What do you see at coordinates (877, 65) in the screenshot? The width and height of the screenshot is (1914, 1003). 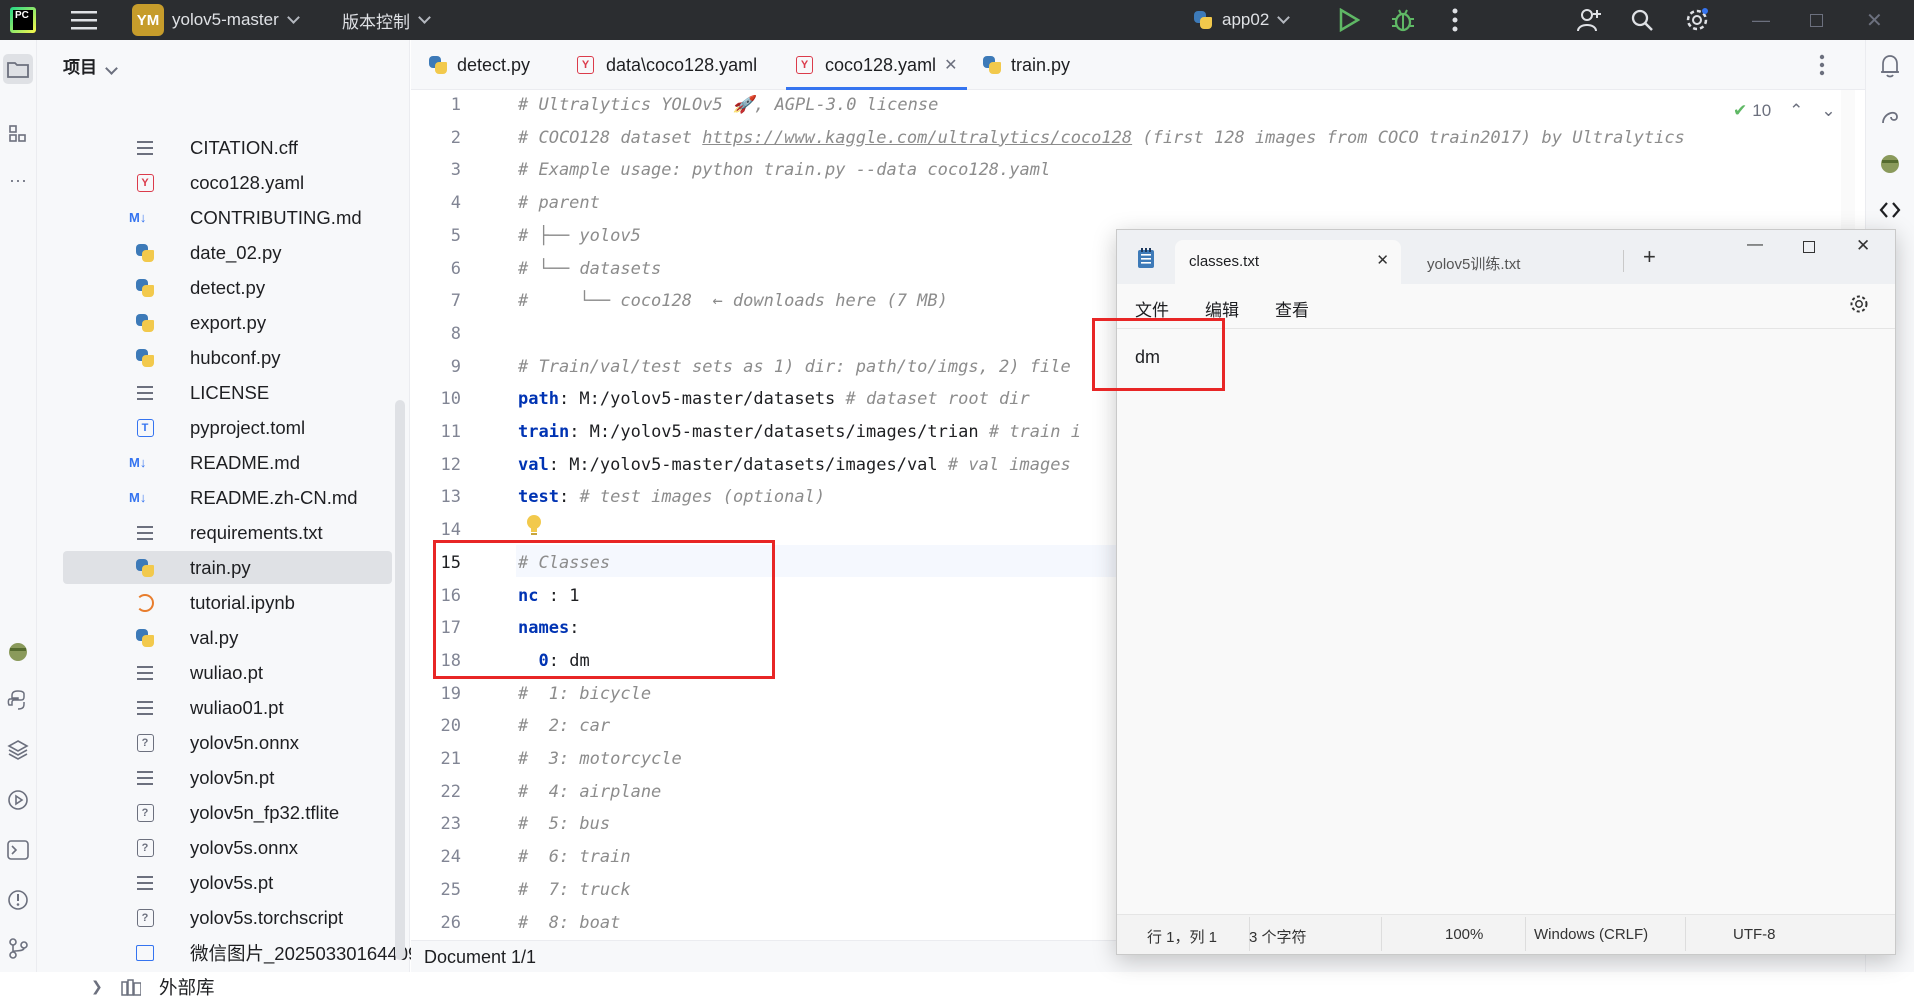 I see `tab-coco128-yaml: Ycoco128.yaml ✕` at bounding box center [877, 65].